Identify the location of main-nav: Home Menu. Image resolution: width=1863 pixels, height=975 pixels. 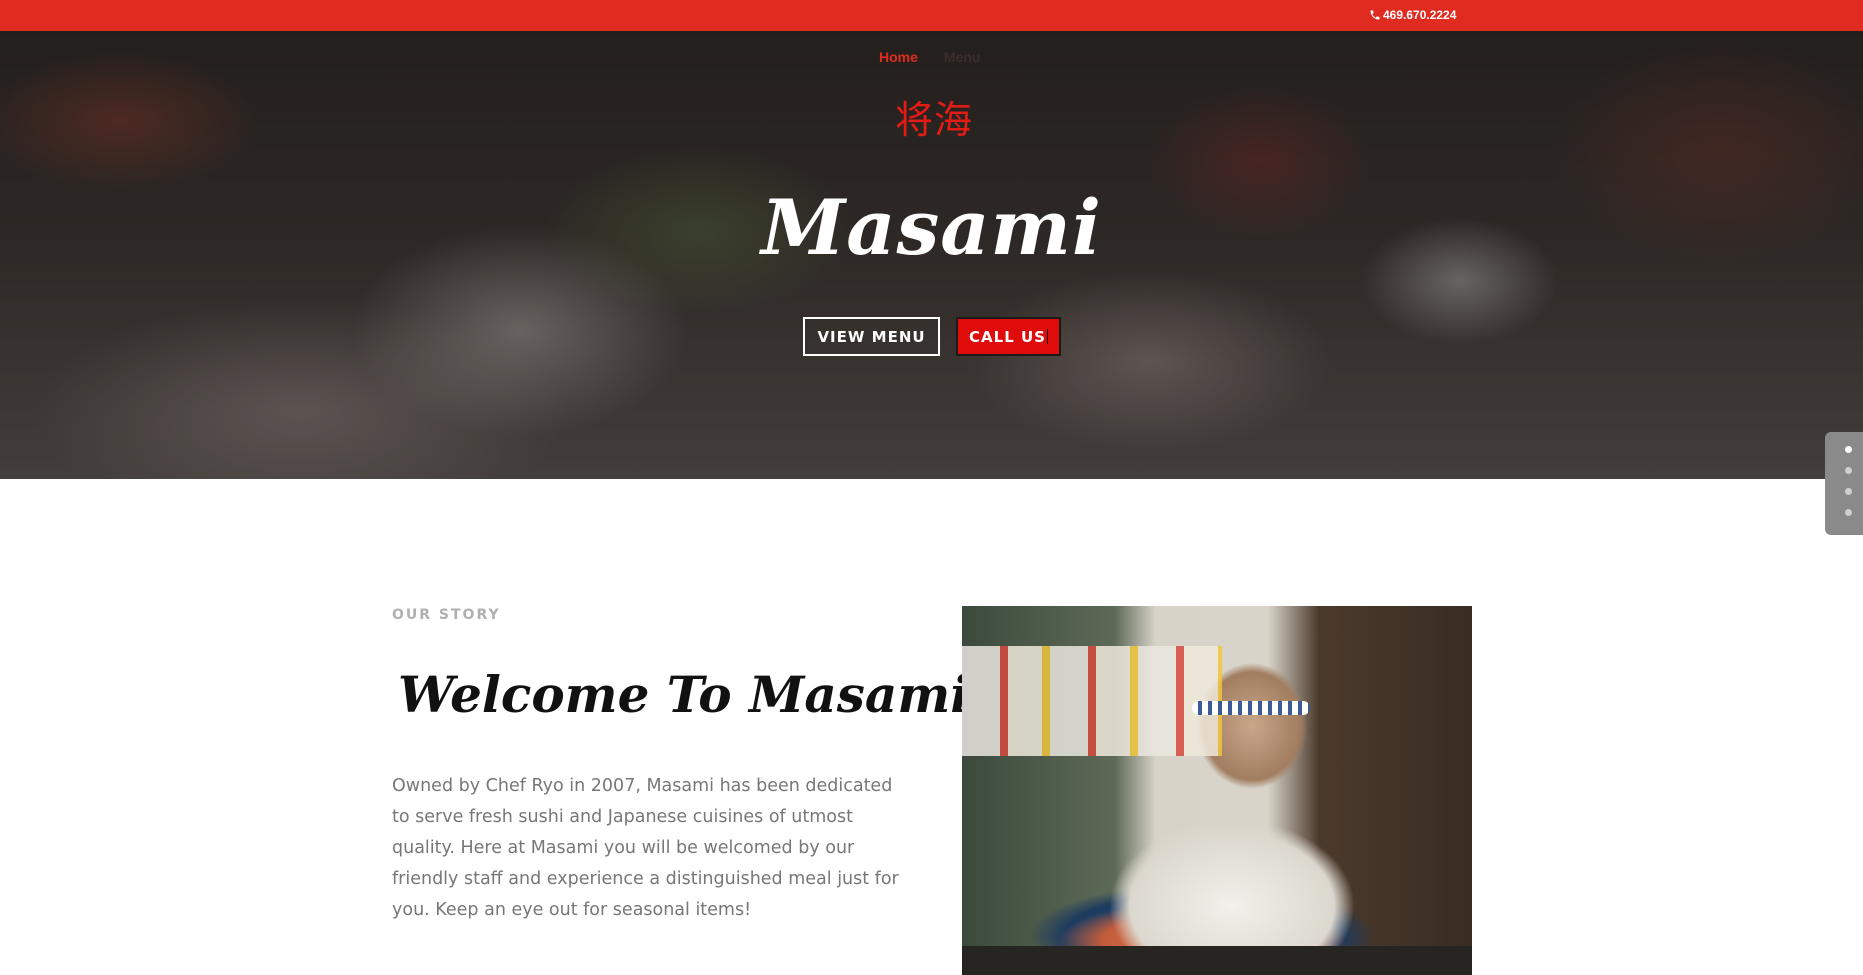
(929, 57).